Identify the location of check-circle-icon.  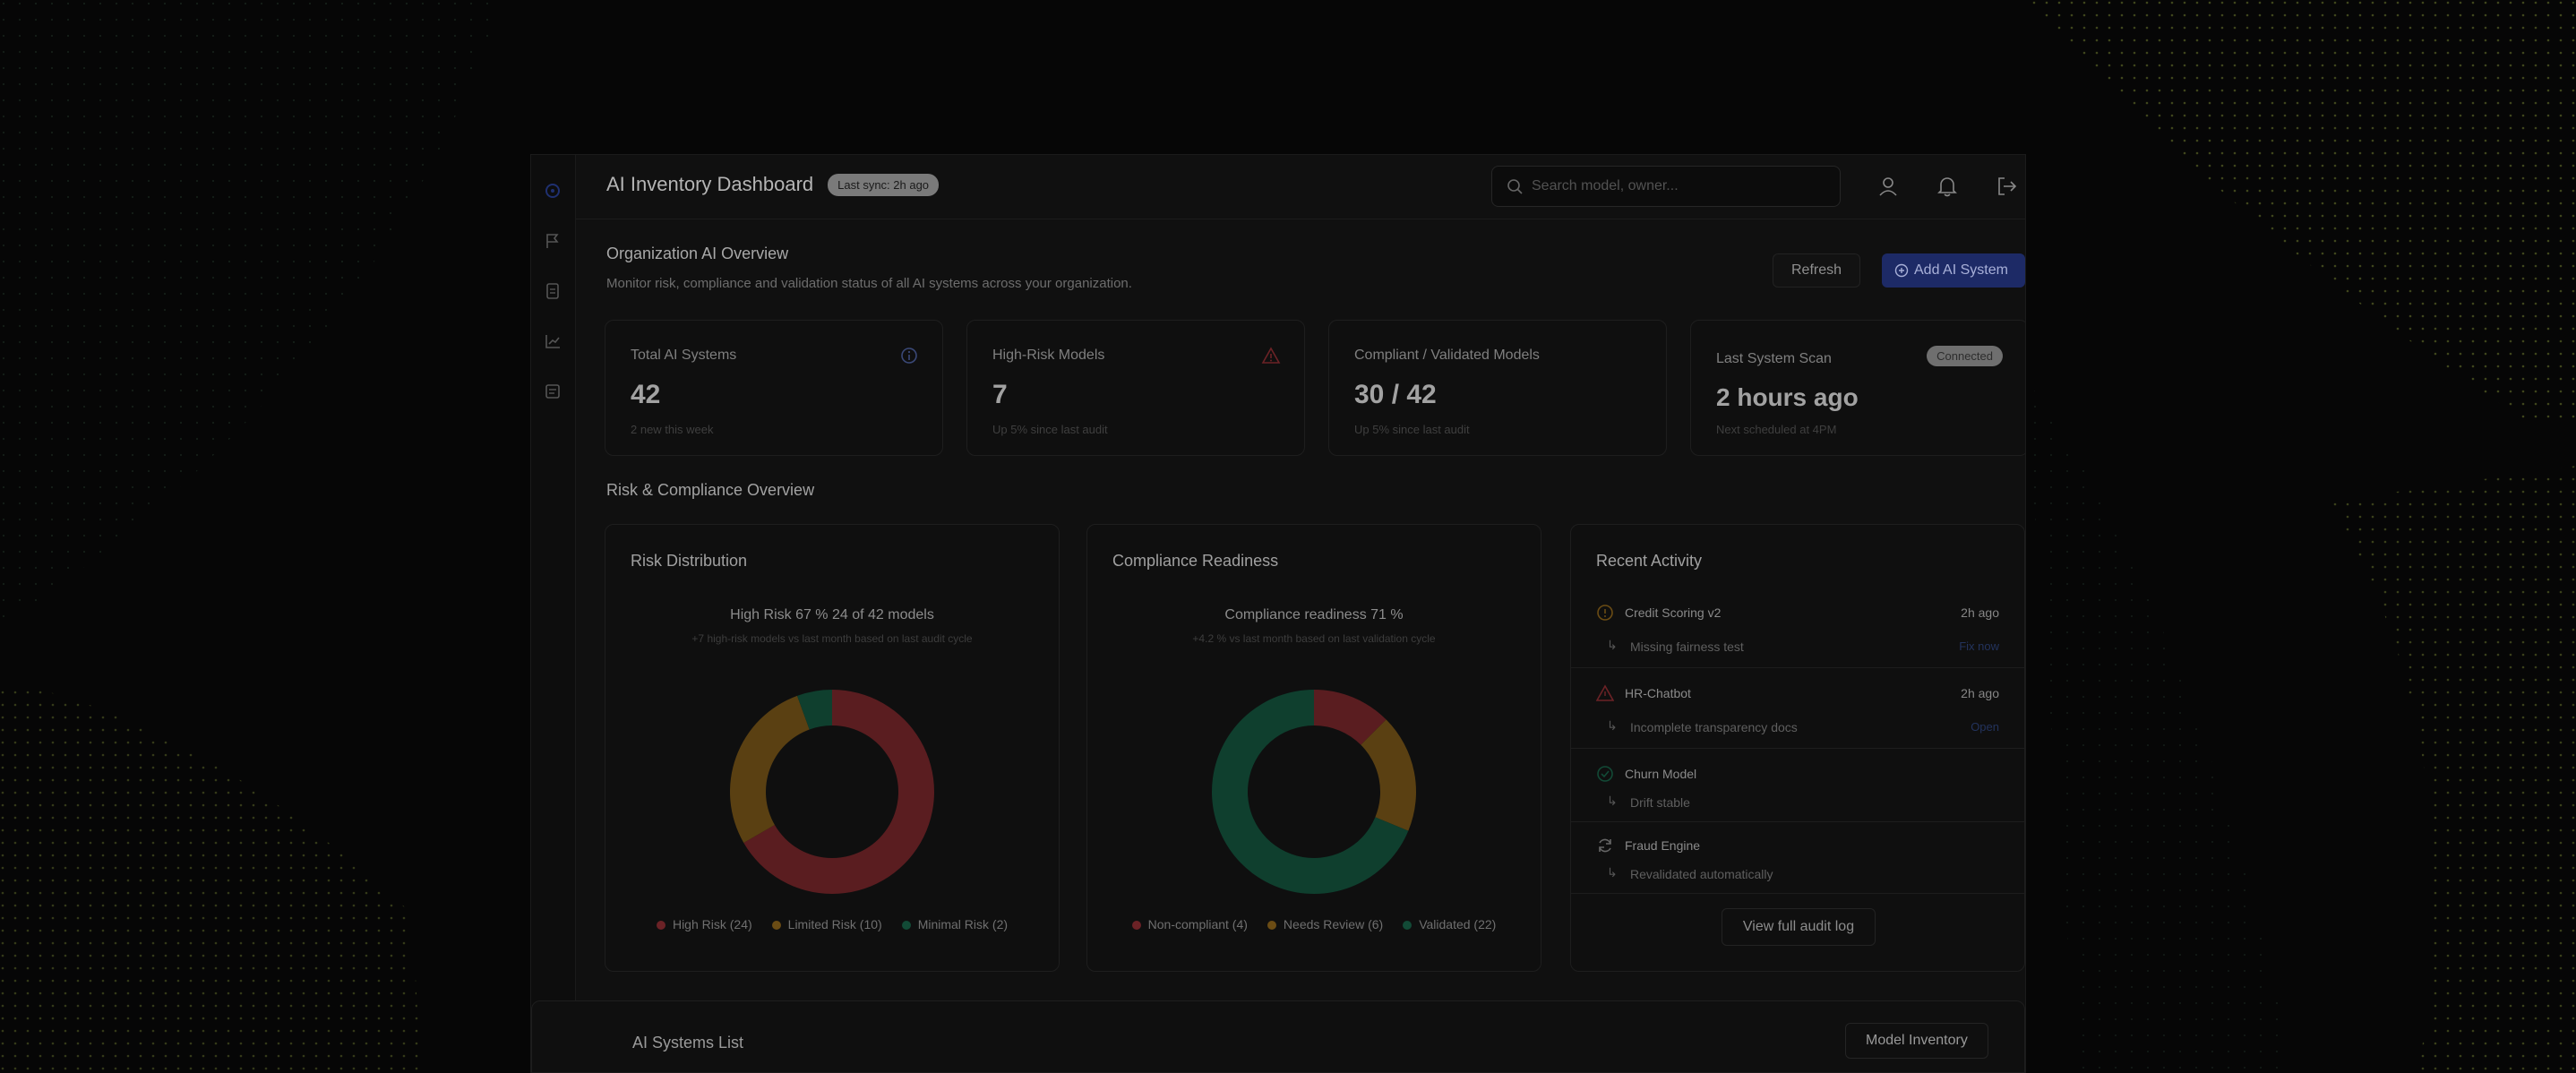
(1605, 774).